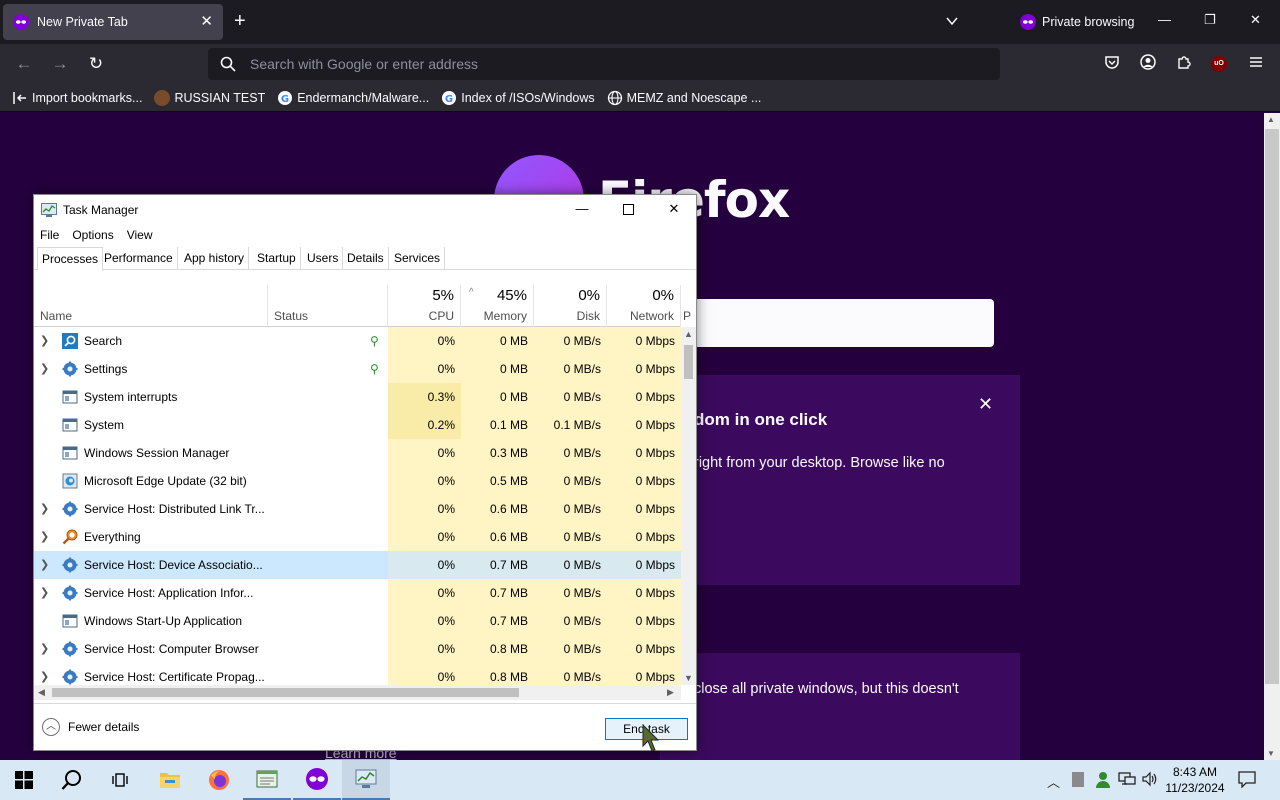 The height and width of the screenshot is (800, 1280). I want to click on scroll-left-arrow-icon: ◀, so click(41, 692).